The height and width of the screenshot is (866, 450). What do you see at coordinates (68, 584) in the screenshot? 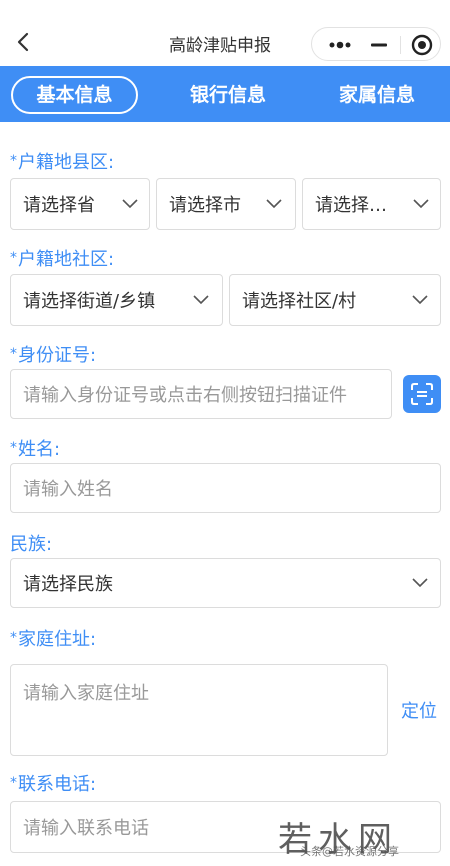
I see `ethnicity-select-text: 请选择民族` at bounding box center [68, 584].